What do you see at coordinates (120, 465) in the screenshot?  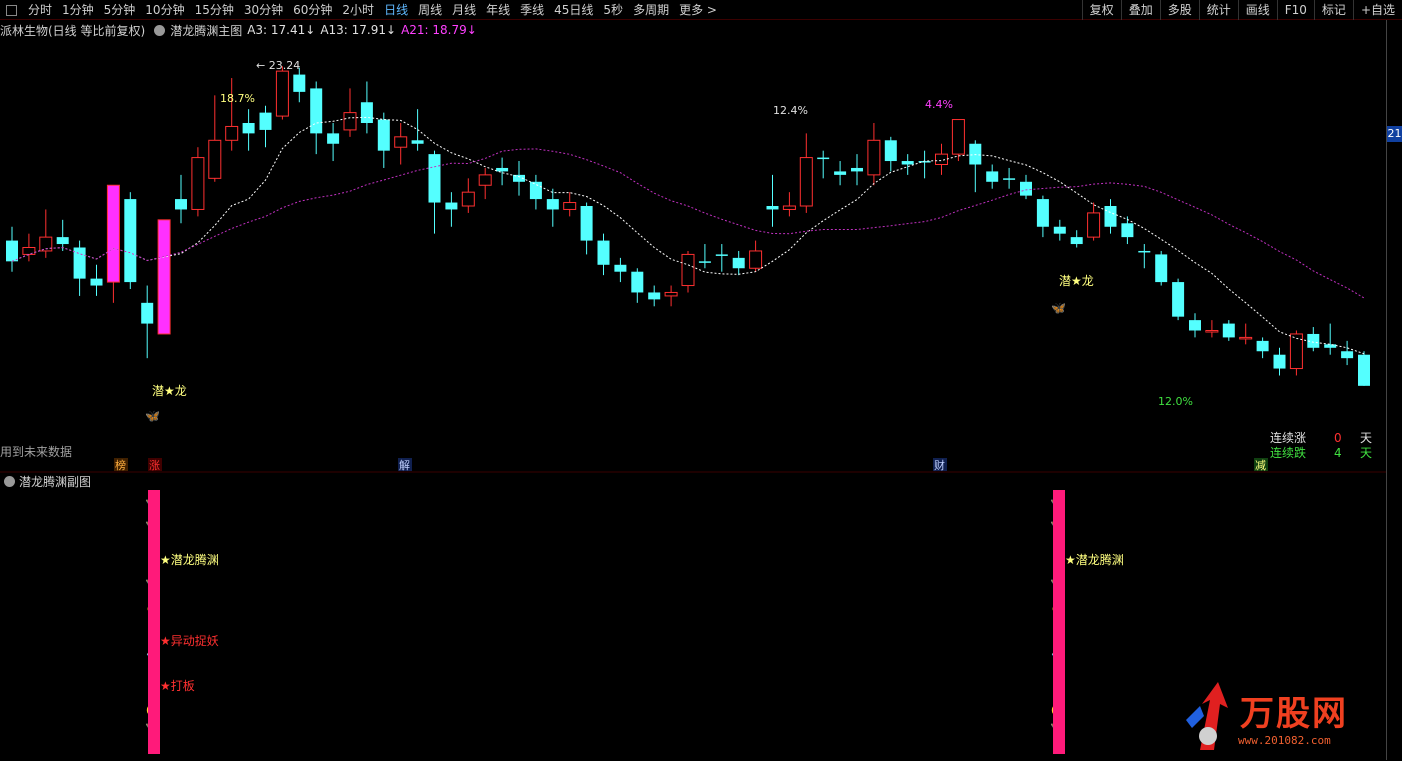 I see `event-marker: 榜` at bounding box center [120, 465].